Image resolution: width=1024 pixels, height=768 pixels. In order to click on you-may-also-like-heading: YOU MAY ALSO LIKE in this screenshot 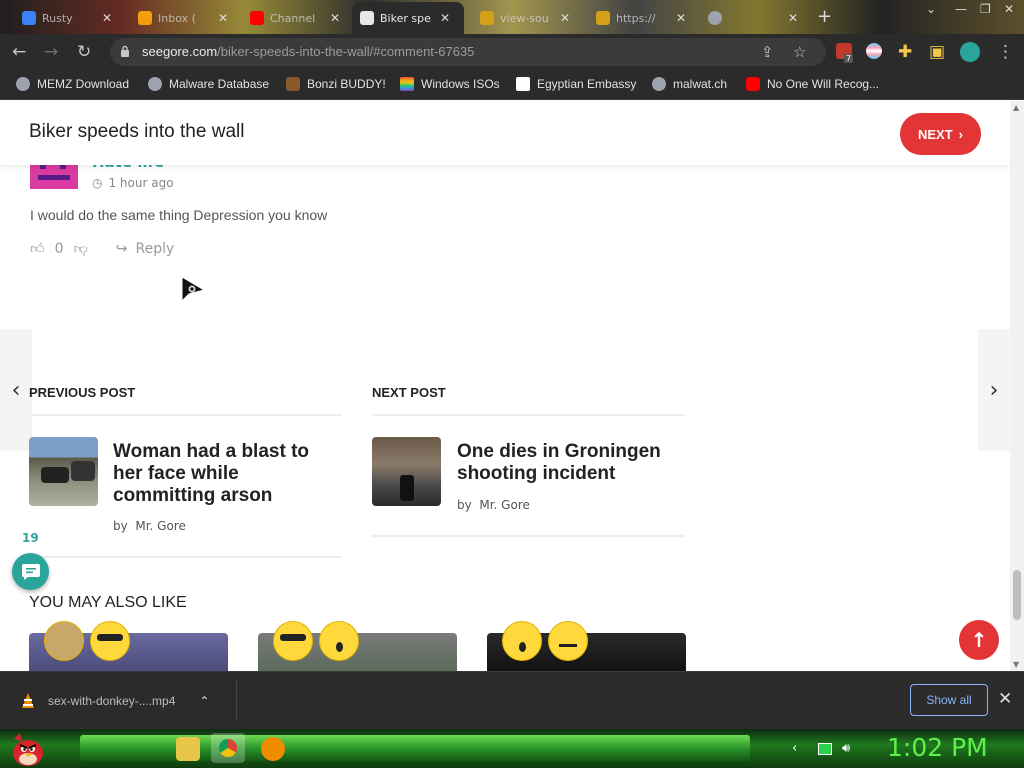, I will do `click(108, 602)`.